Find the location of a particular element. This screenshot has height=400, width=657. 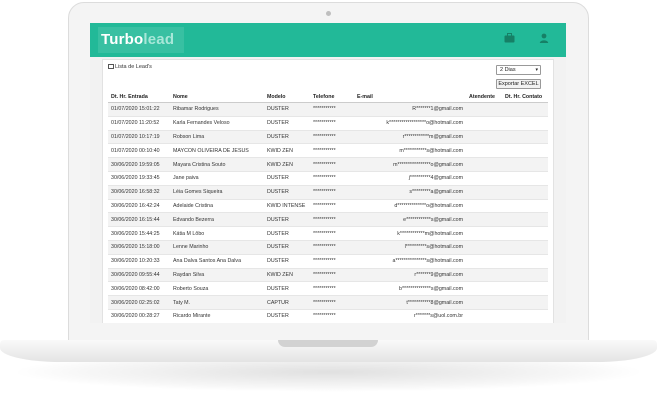

cell-entrada: 30/06/2020 16:58:32 is located at coordinates (139, 192).